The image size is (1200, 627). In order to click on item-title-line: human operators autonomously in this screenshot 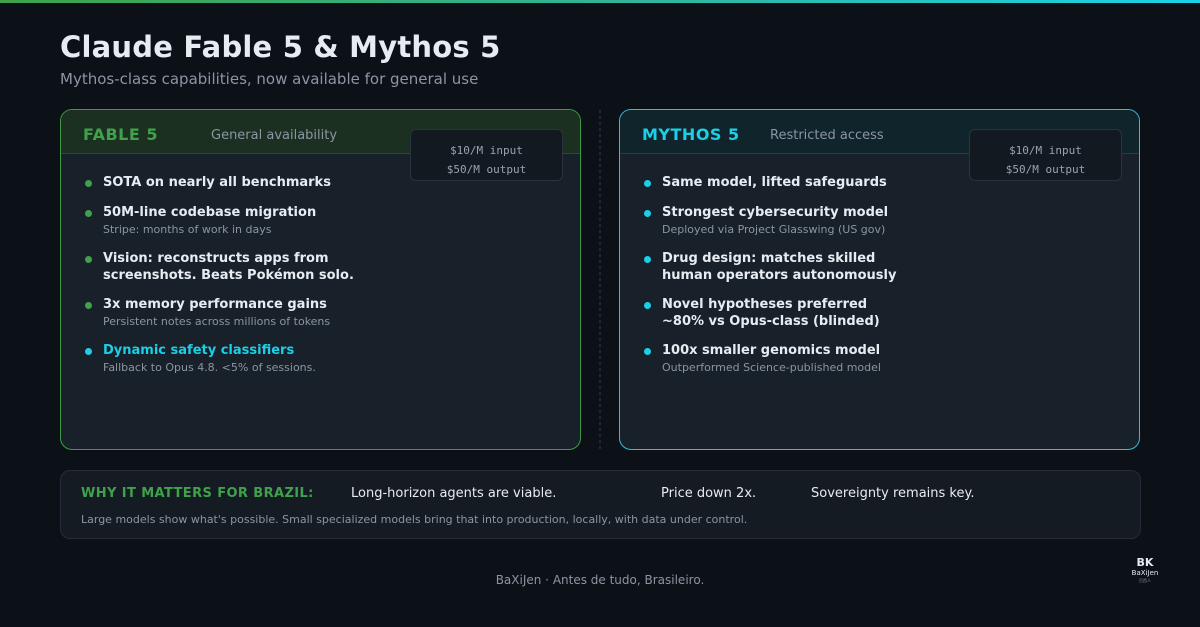, I will do `click(779, 275)`.